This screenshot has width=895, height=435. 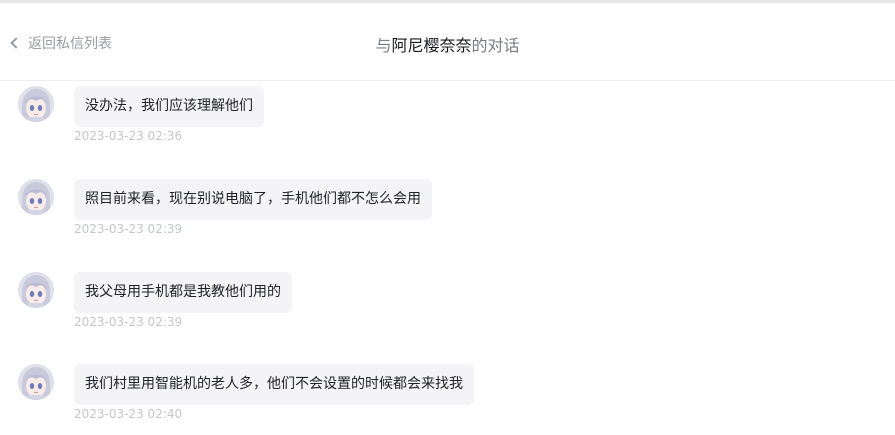 I want to click on message-bubble: 我父母用手机都是我教他们用的, so click(x=183, y=292).